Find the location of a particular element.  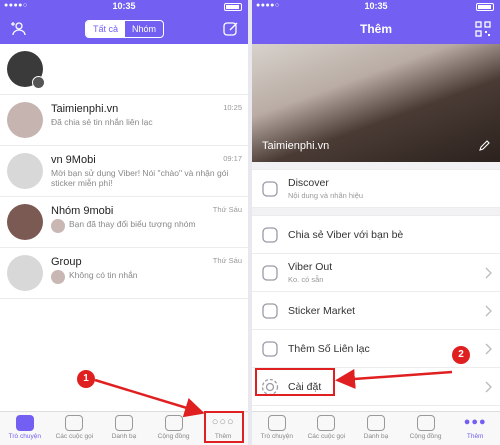

menu-item-facebook: Chia sẻ Viber với bạn bè is located at coordinates (376, 235).